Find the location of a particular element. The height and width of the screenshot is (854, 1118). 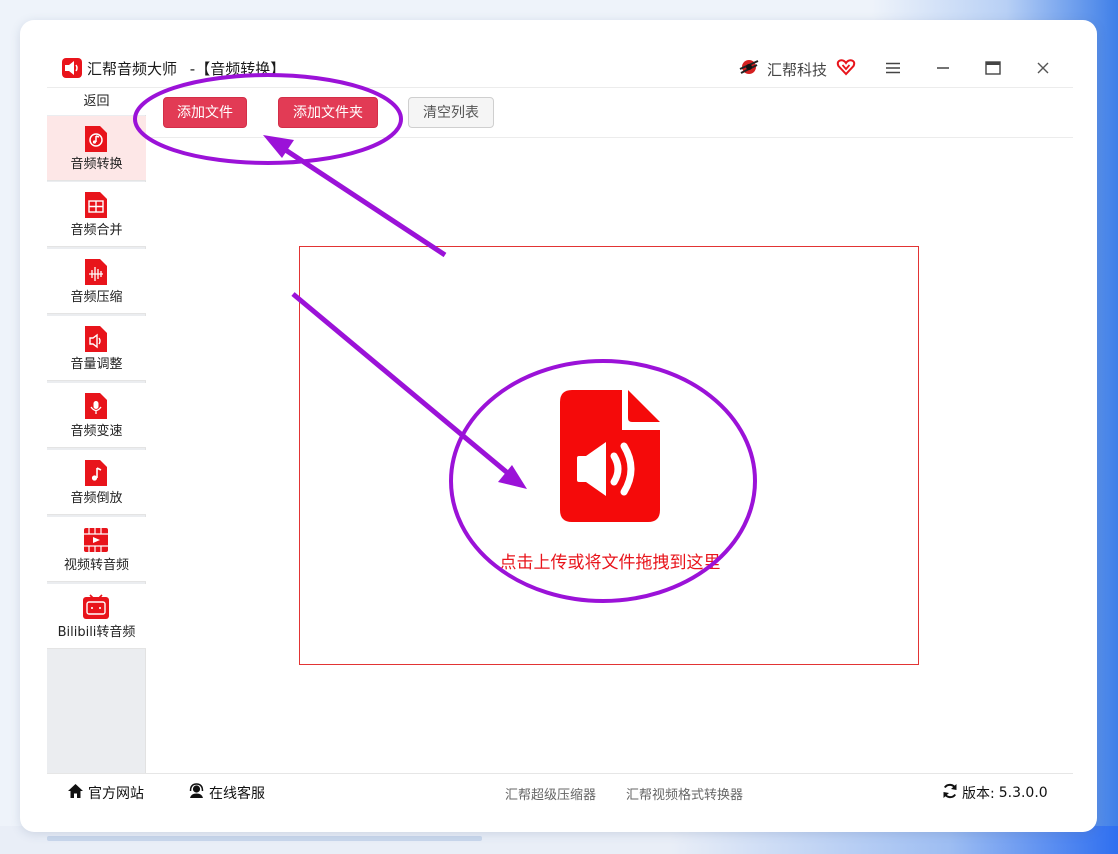

sidebar-item-audio-speed: 音频变速 is located at coordinates (96, 415).